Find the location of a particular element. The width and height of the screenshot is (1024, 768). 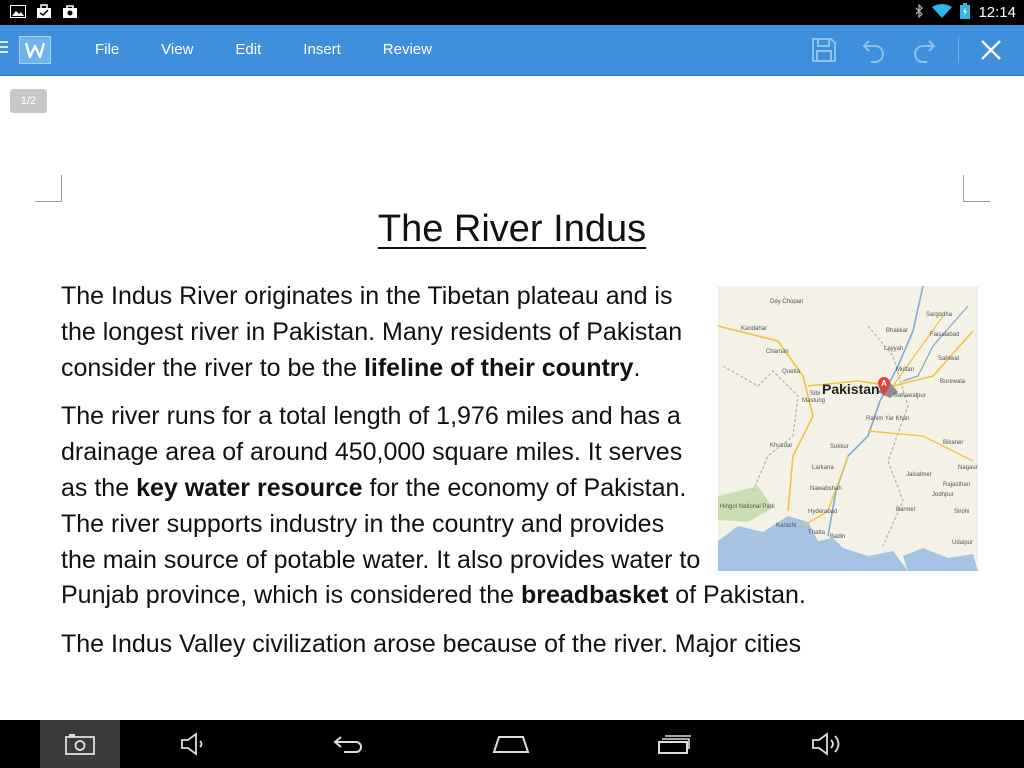

svg-text: Kandahar is located at coordinates (754, 329).